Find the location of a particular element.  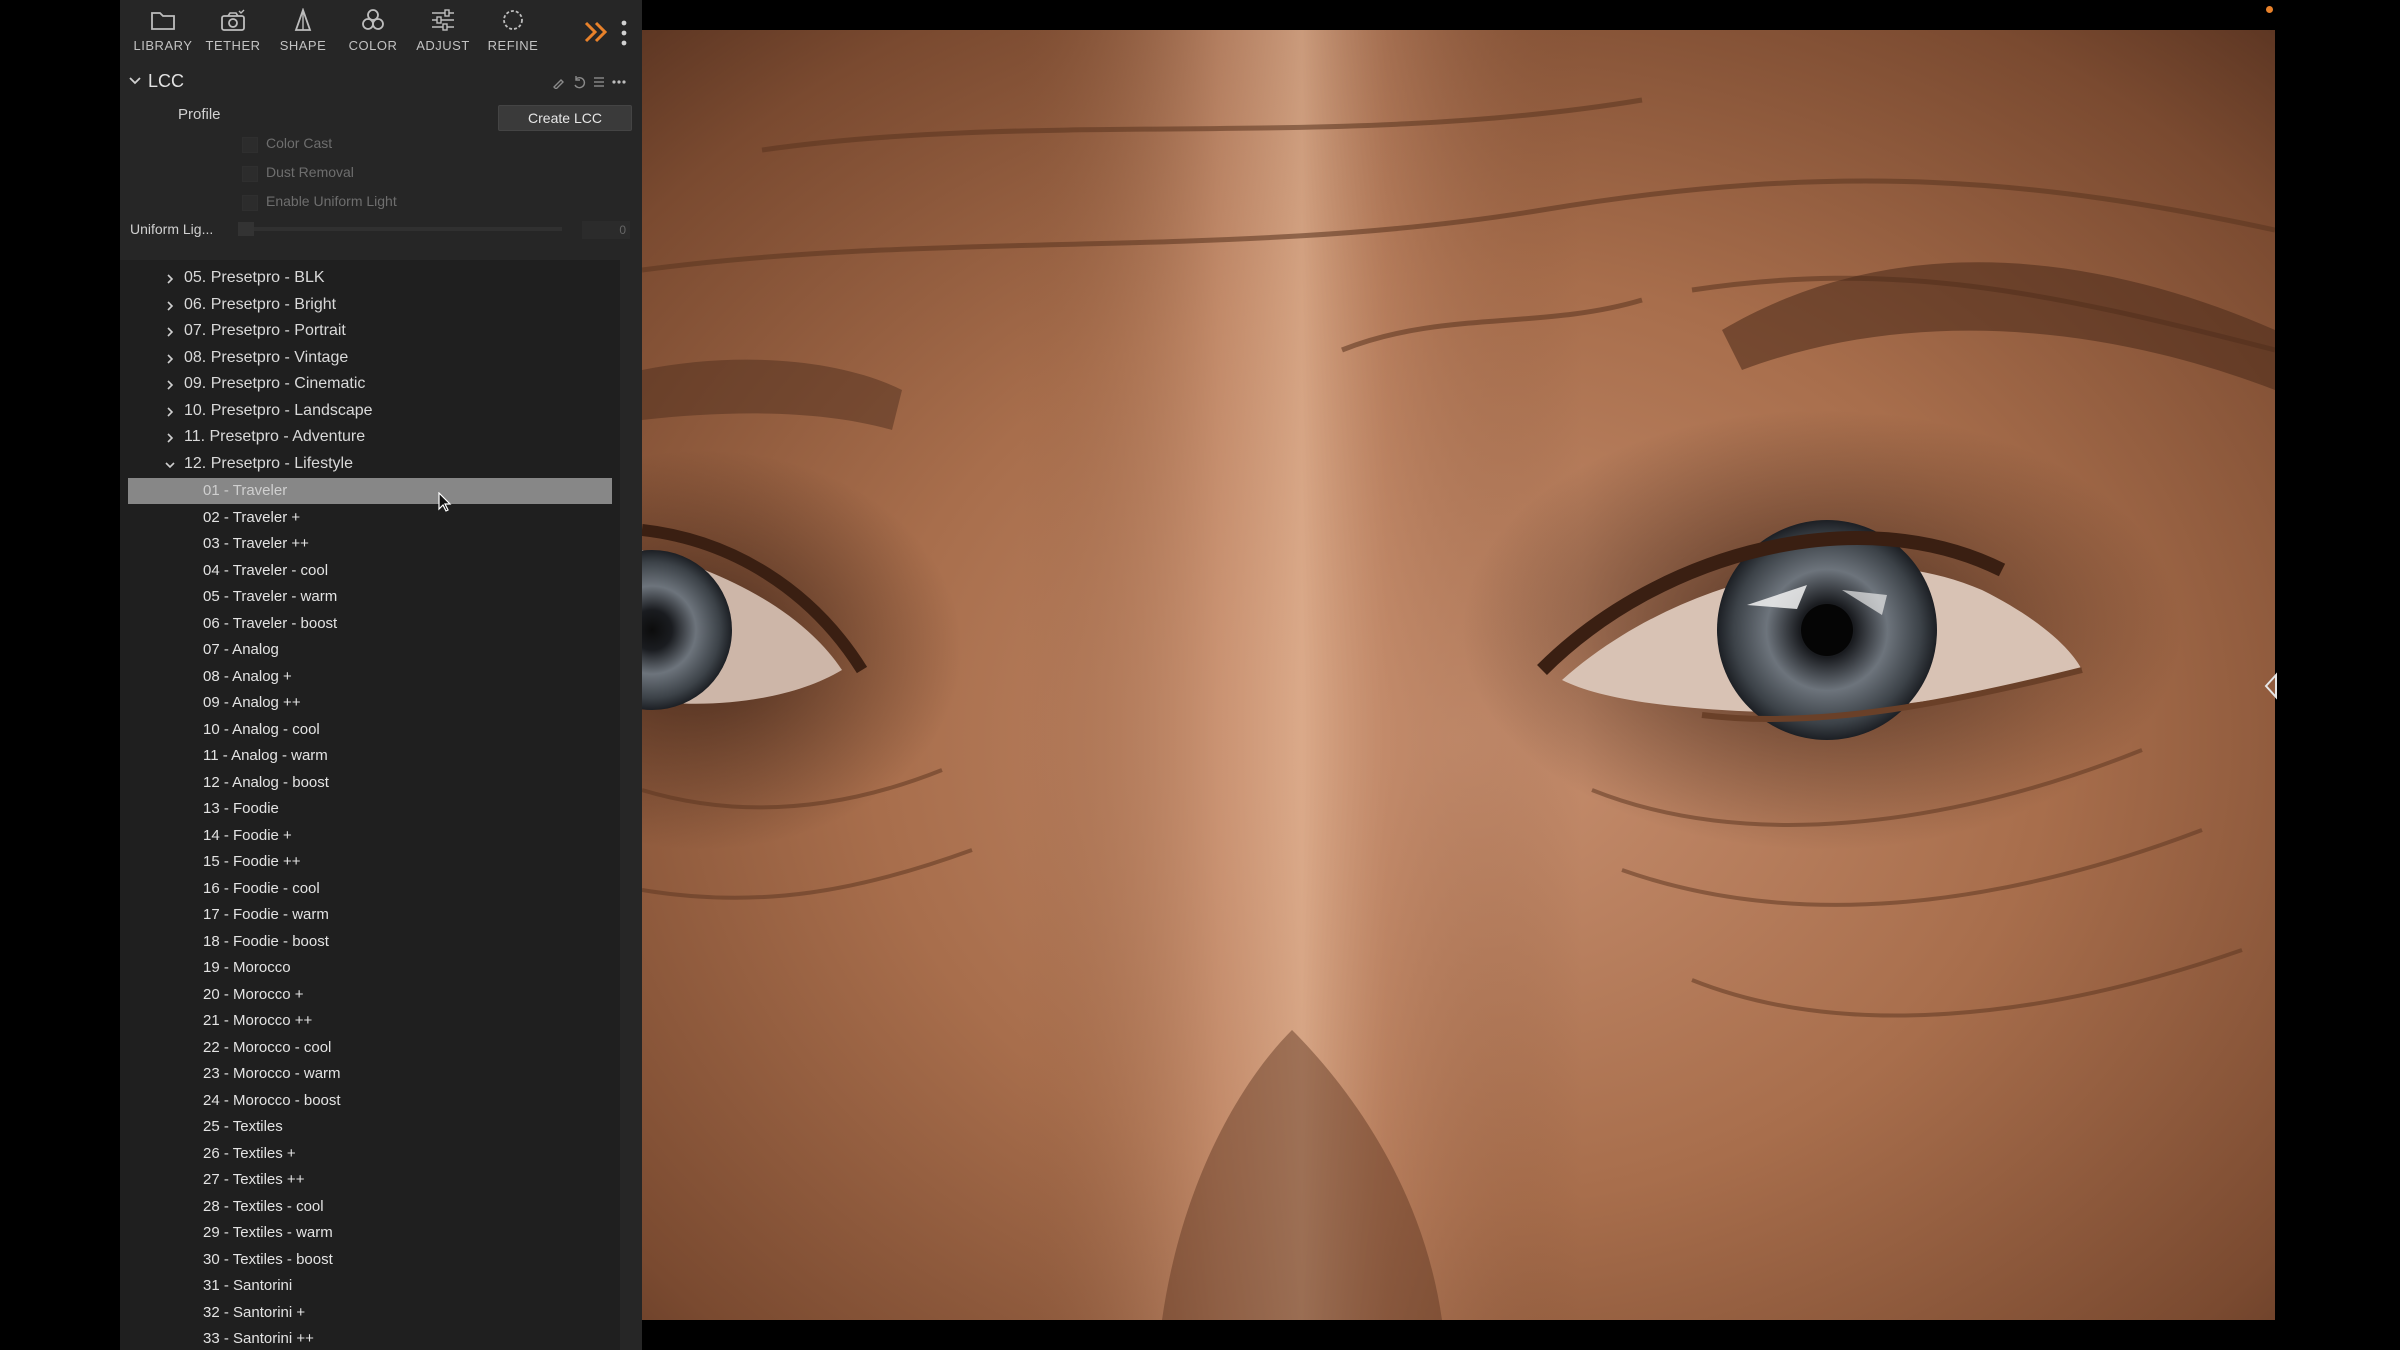

style-group-label: 08. Presetpro - Vintage is located at coordinates (266, 357).